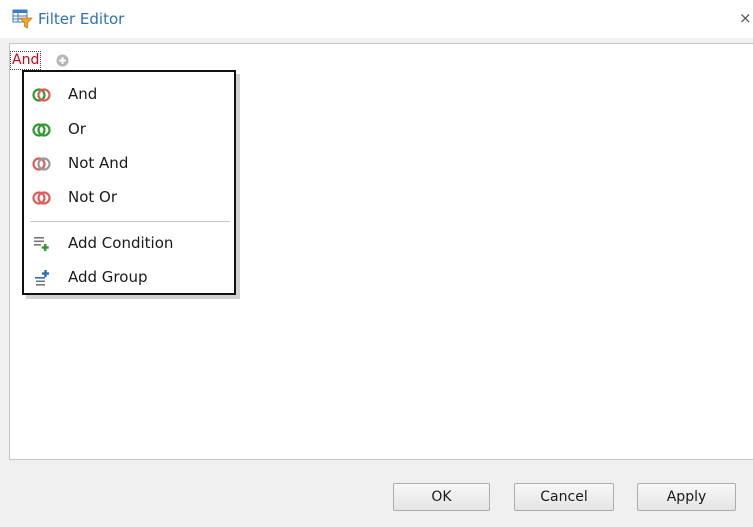 The height and width of the screenshot is (527, 753). I want to click on not-or-icon, so click(42, 198).